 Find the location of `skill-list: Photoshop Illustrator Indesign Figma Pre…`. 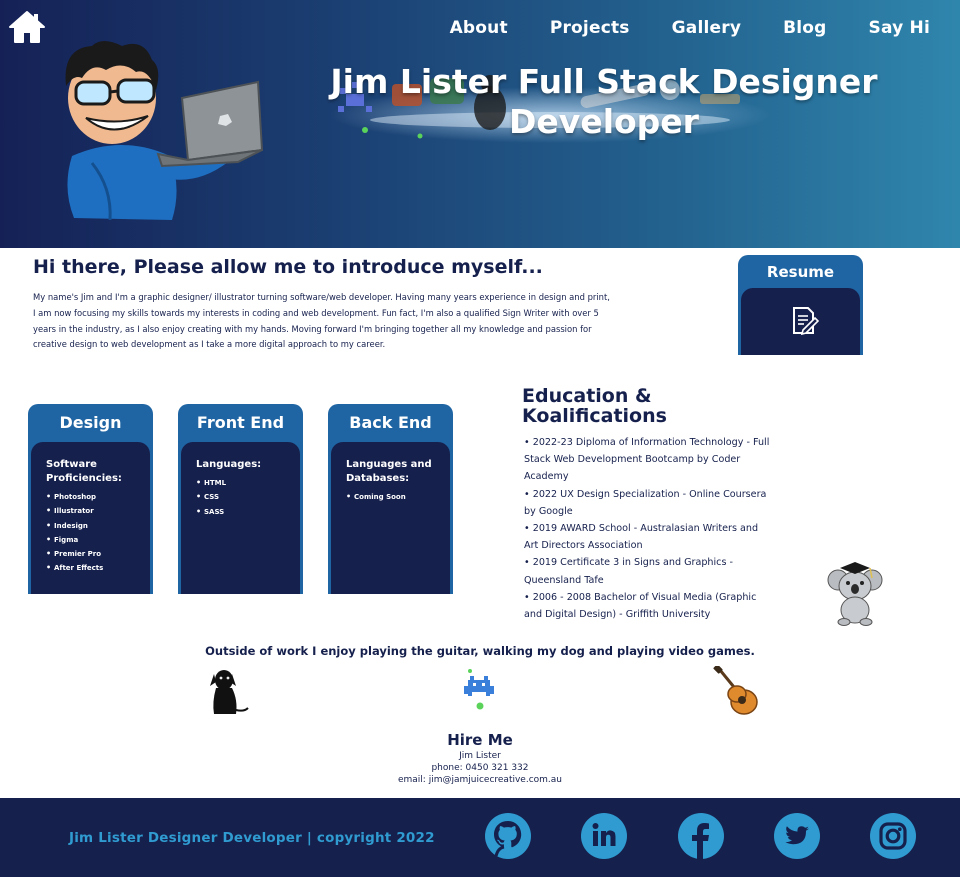

skill-list: Photoshop Illustrator Indesign Figma Pre… is located at coordinates (98, 533).